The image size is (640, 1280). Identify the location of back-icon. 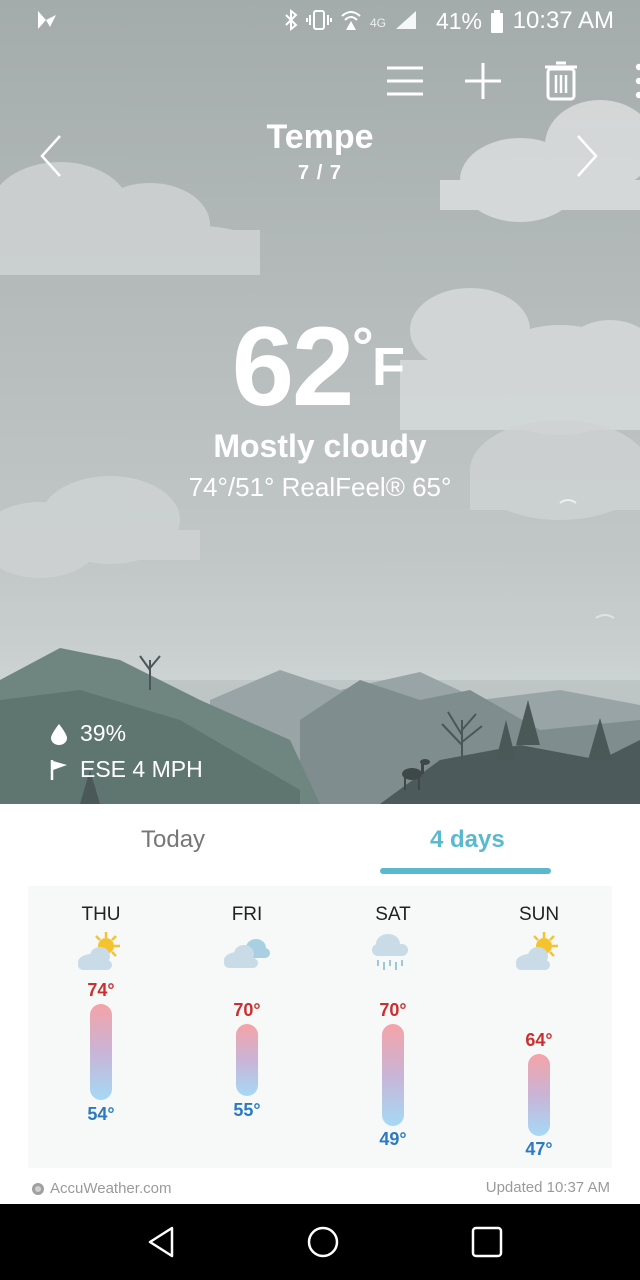
(161, 1242).